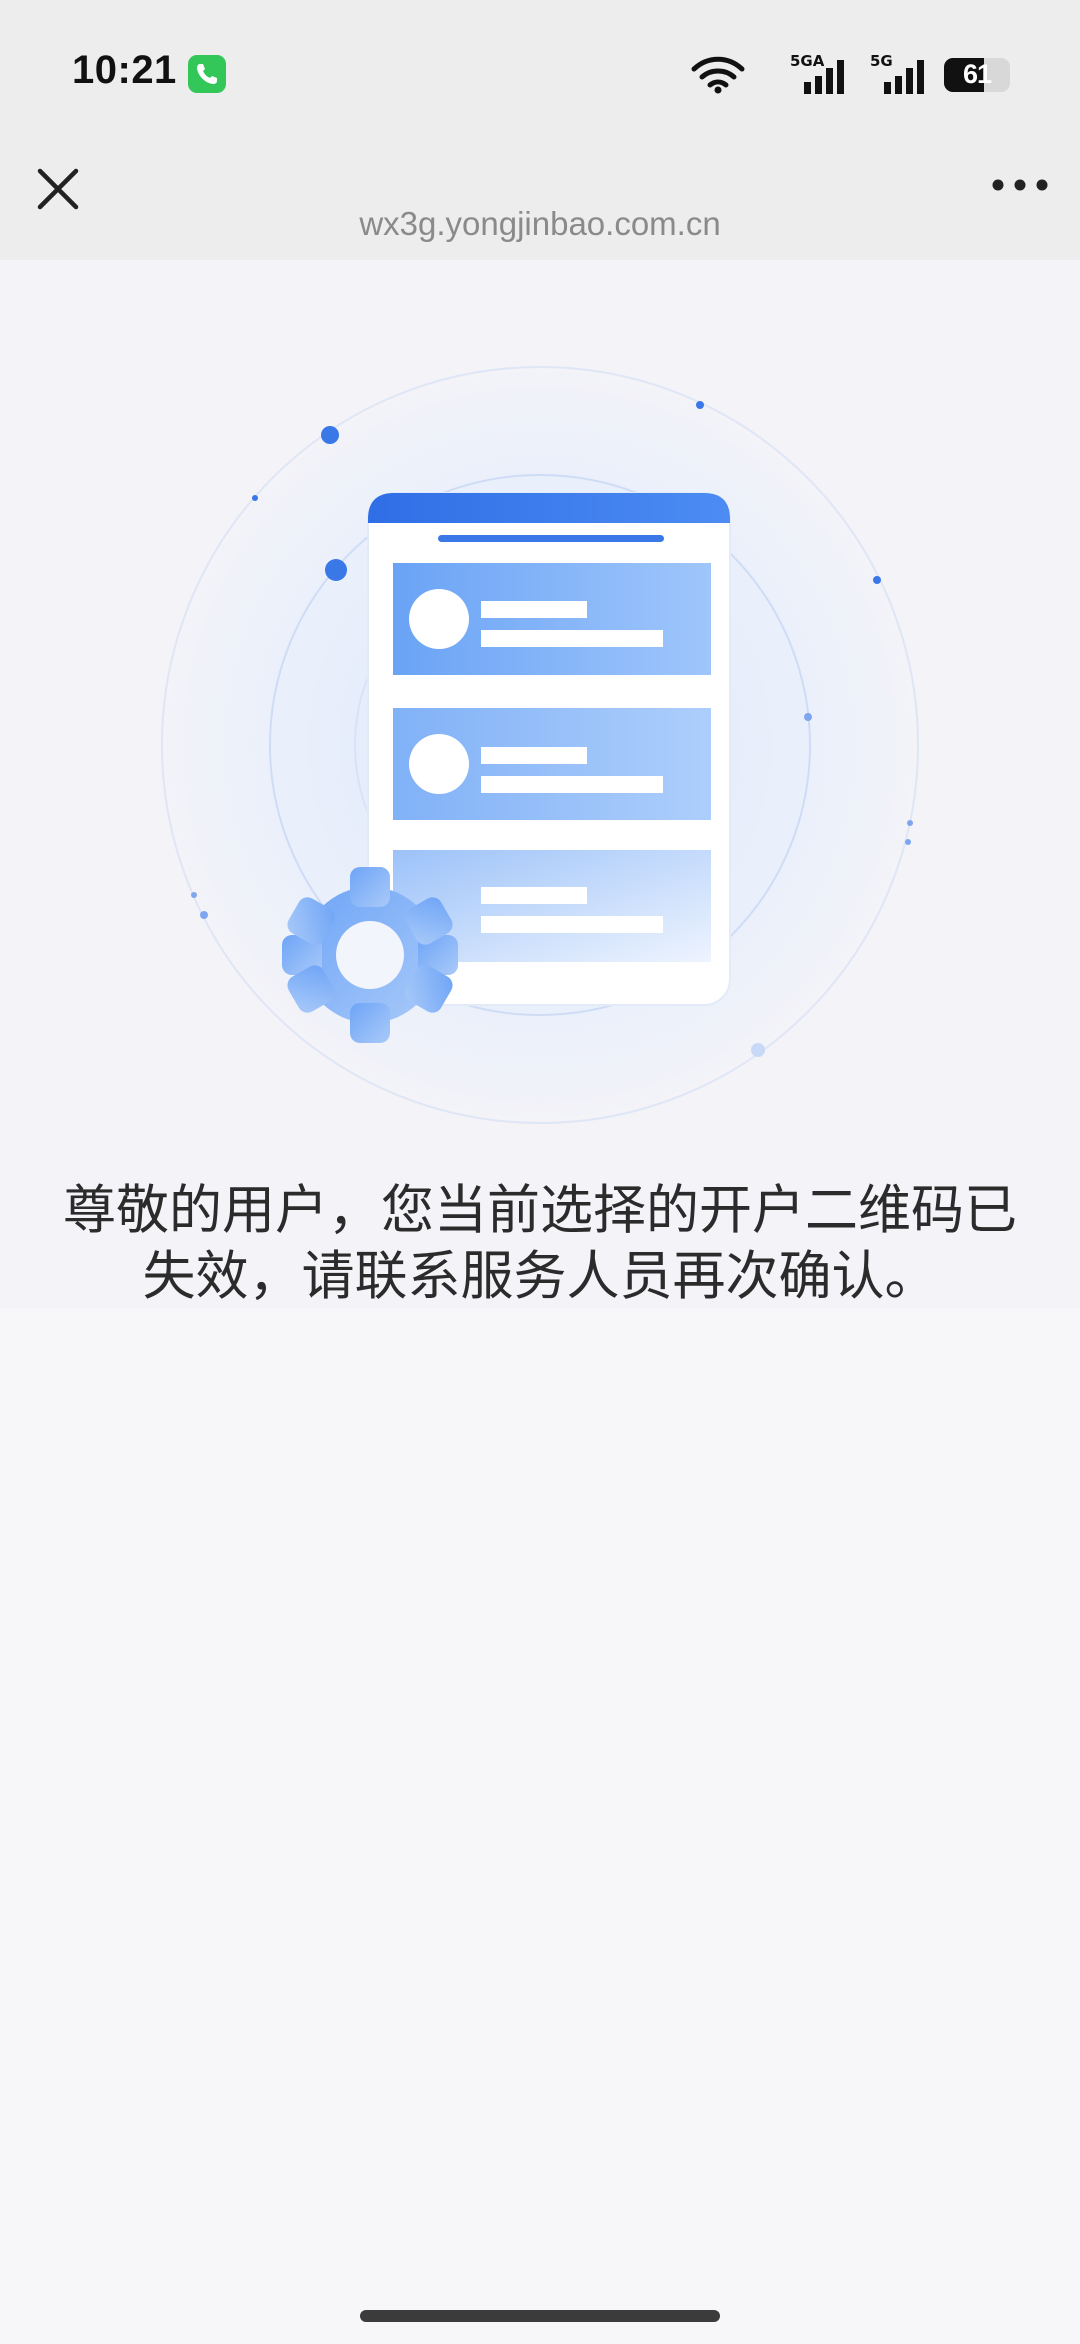 This screenshot has width=1080, height=2344. I want to click on browser-header: wx3g.yongjinbao.com.cn, so click(540, 202).